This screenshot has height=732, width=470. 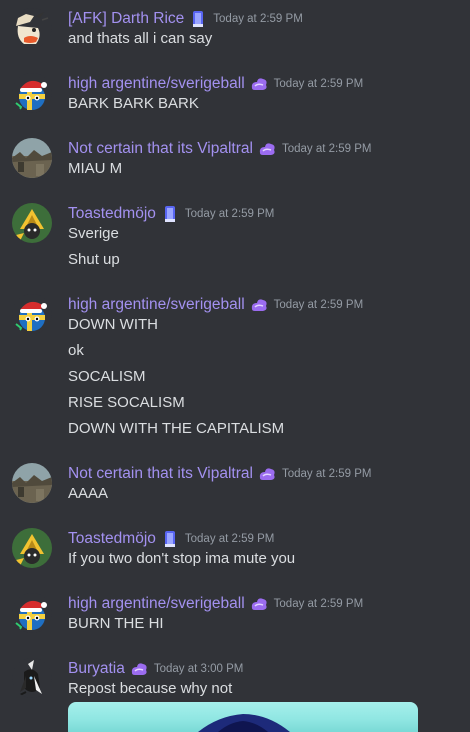 I want to click on message-text: Sverige, so click(x=93, y=233).